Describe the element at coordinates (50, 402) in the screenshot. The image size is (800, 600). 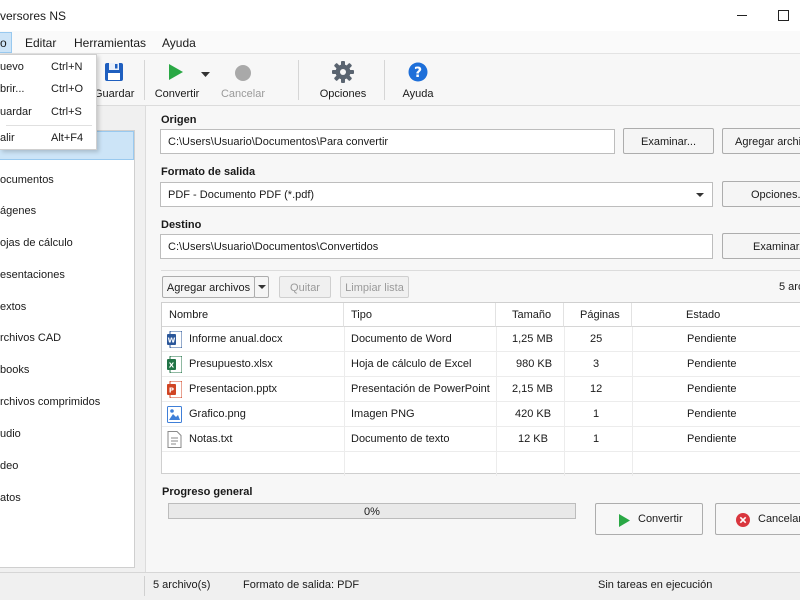
I see `sidebar-item-label: rchivos comprimidos` at that location.